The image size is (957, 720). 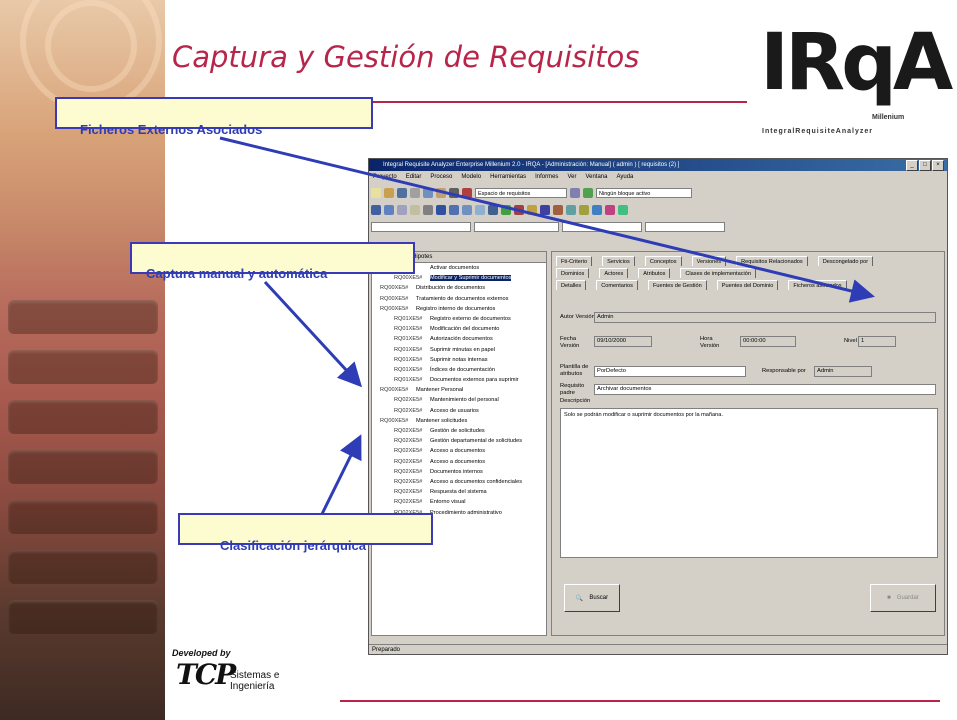 I want to click on search-button: 🔍 Buscar, so click(x=592, y=598).